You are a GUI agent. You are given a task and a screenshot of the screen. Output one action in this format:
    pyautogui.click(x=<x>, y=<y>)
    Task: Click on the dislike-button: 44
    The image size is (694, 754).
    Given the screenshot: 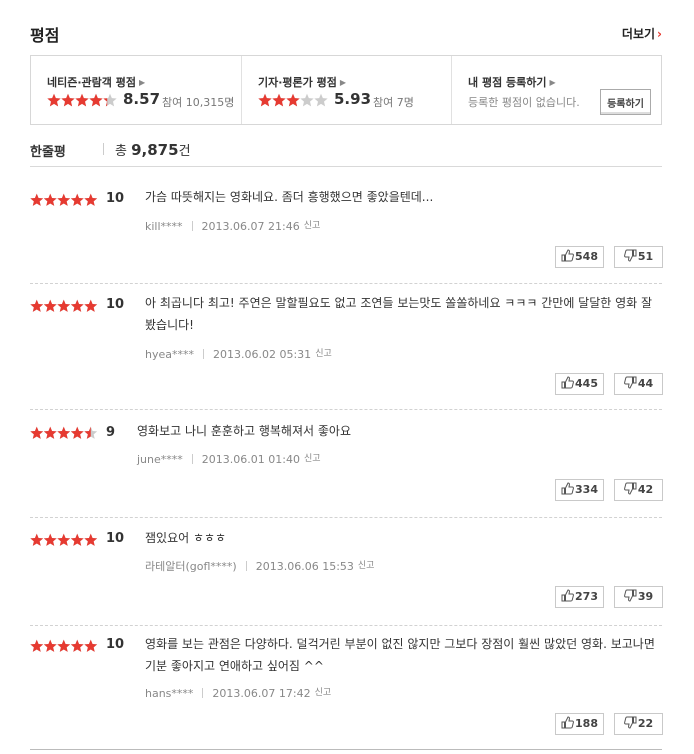 What is the action you would take?
    pyautogui.click(x=638, y=384)
    